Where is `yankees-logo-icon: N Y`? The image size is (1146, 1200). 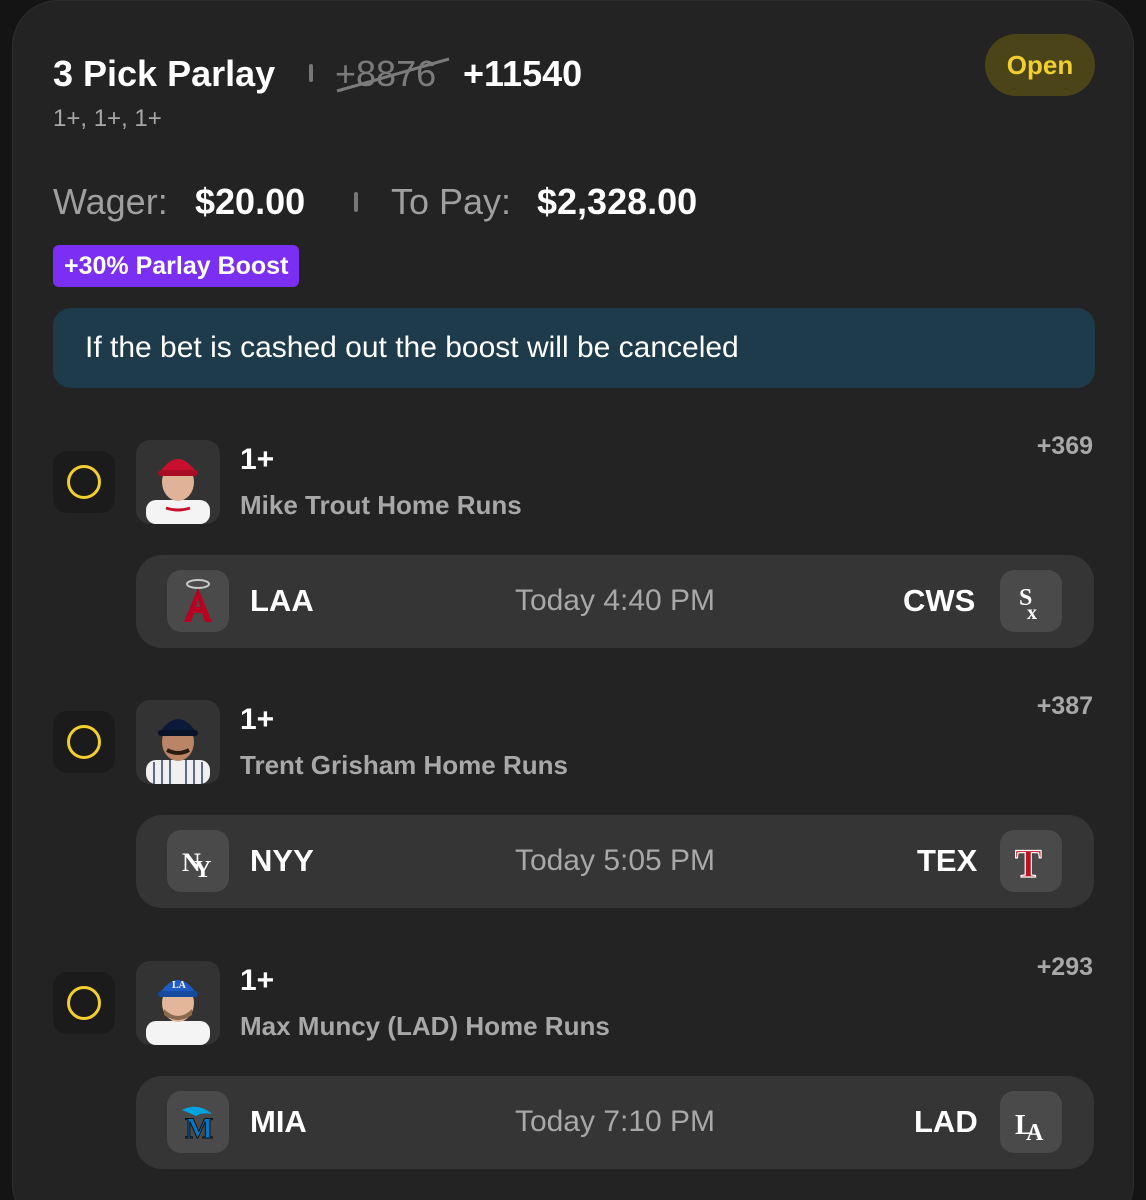
yankees-logo-icon: N Y is located at coordinates (198, 861).